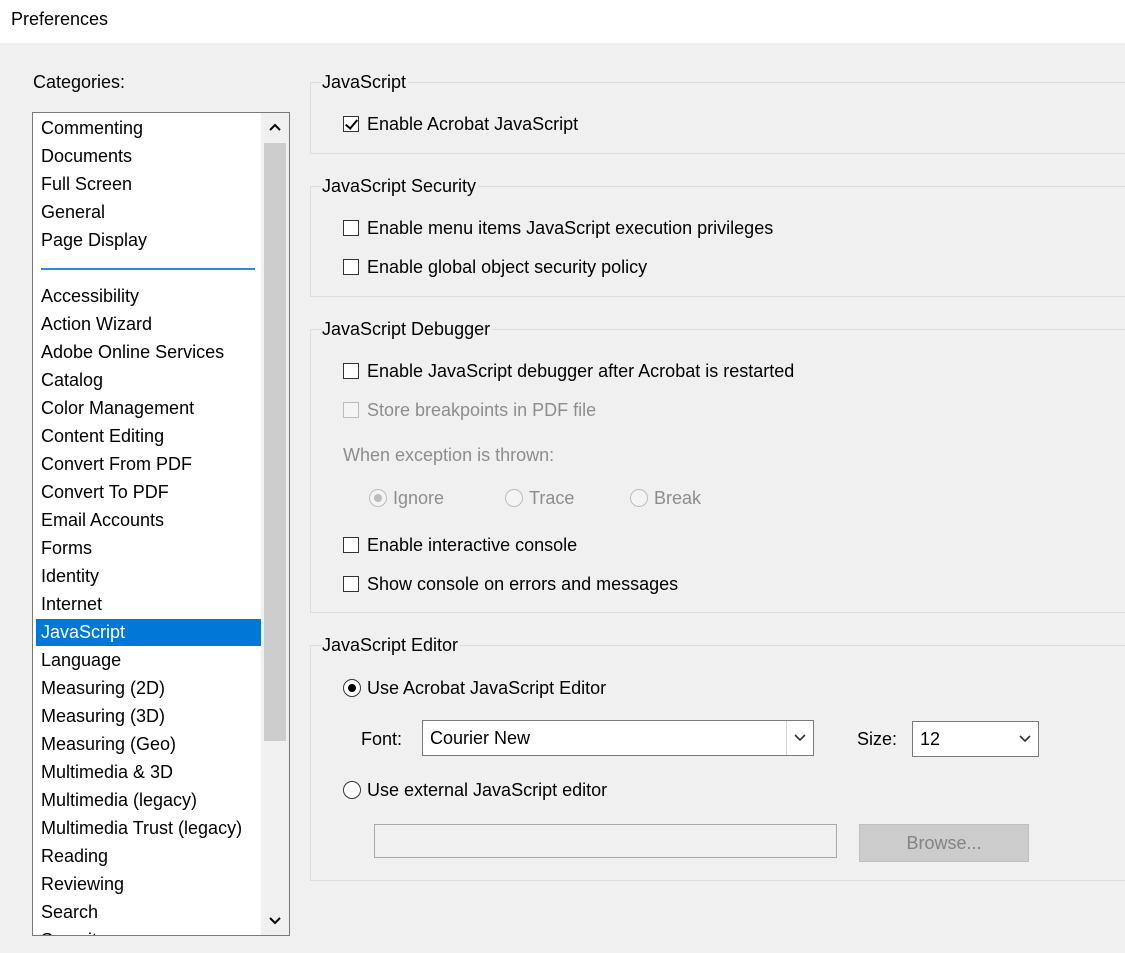  Describe the element at coordinates (562, 21) in the screenshot. I see `title-bar: Preferences` at that location.